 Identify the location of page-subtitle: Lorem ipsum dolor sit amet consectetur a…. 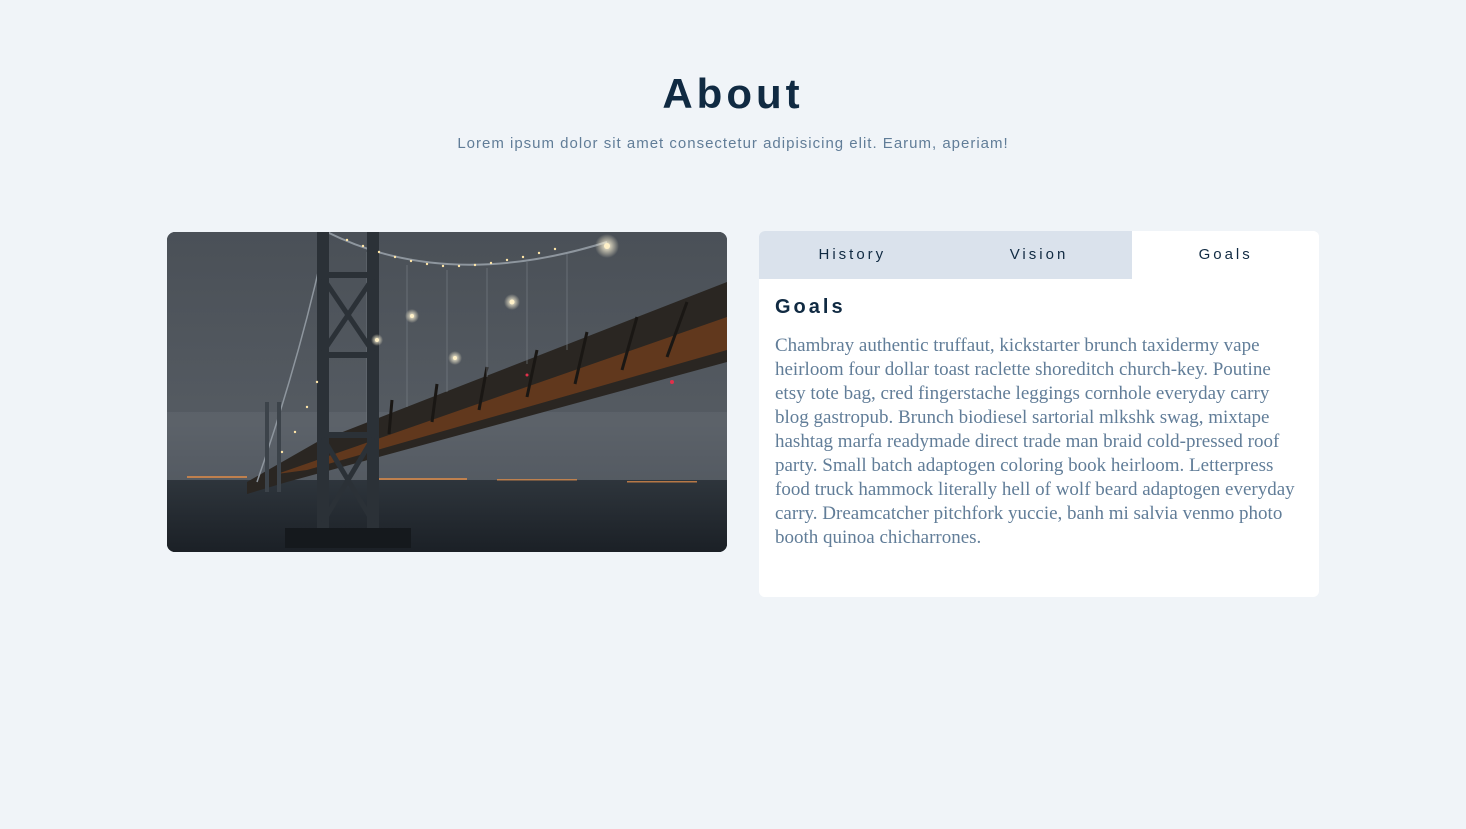
(733, 143).